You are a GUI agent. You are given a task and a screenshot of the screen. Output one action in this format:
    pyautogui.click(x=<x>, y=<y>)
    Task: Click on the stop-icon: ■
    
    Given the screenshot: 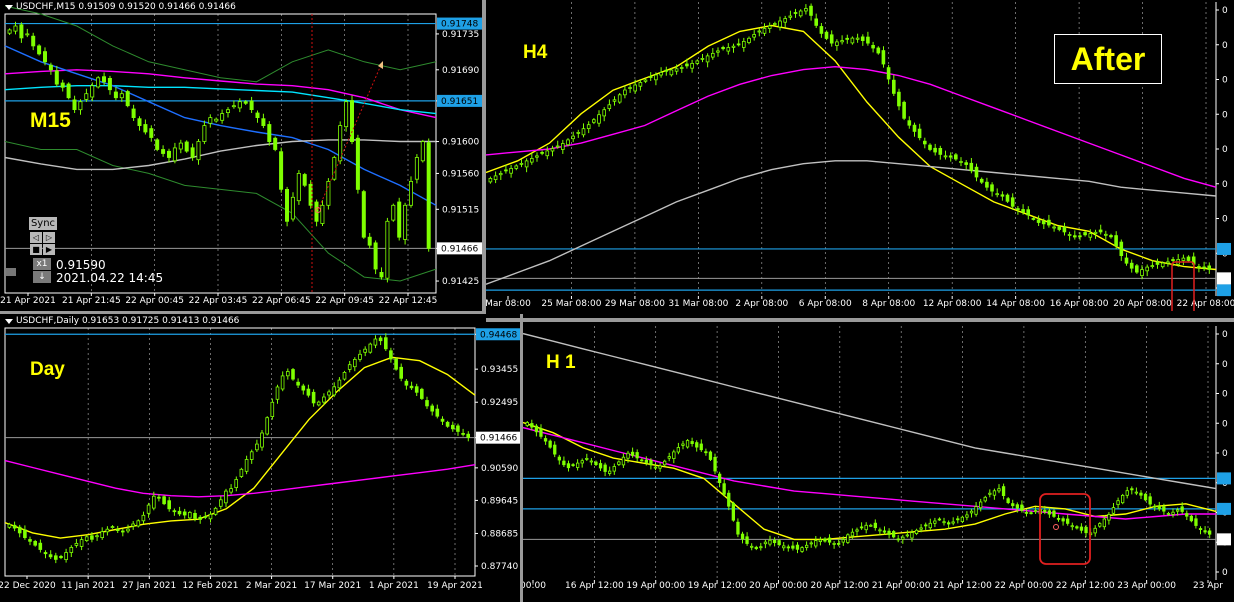 What is the action you would take?
    pyautogui.click(x=36, y=249)
    